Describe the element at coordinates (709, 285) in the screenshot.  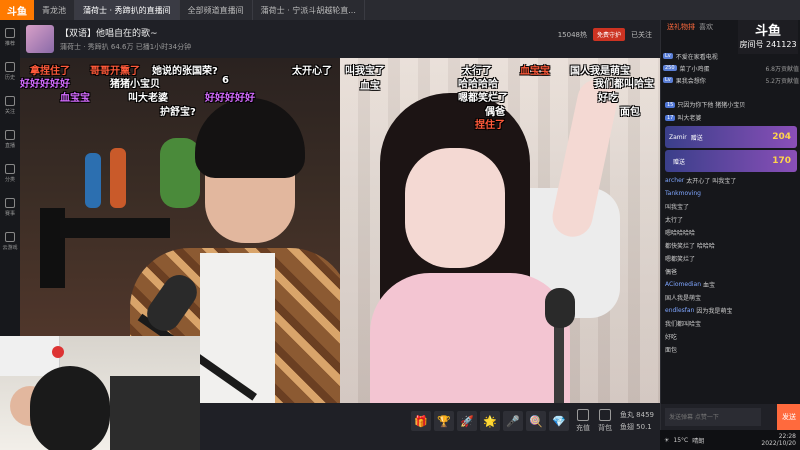
I see `chat-text: 血宝` at that location.